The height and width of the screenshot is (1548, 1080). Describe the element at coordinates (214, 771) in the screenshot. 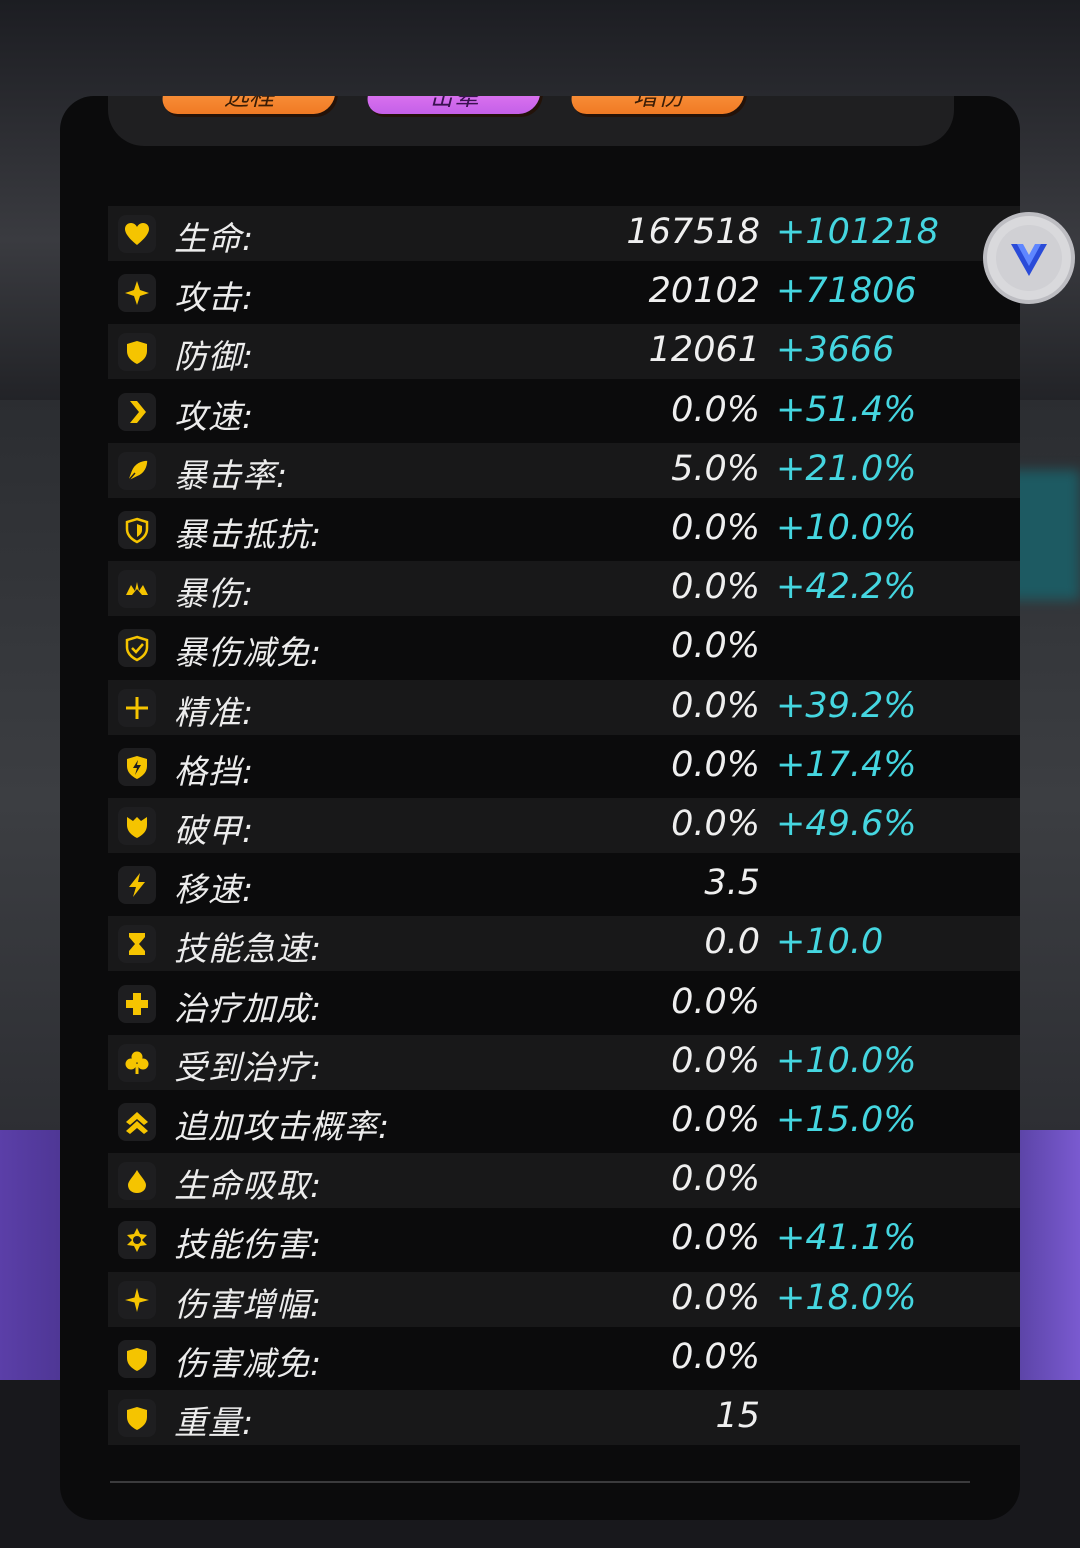

I see `stat-label: 格挡:` at that location.